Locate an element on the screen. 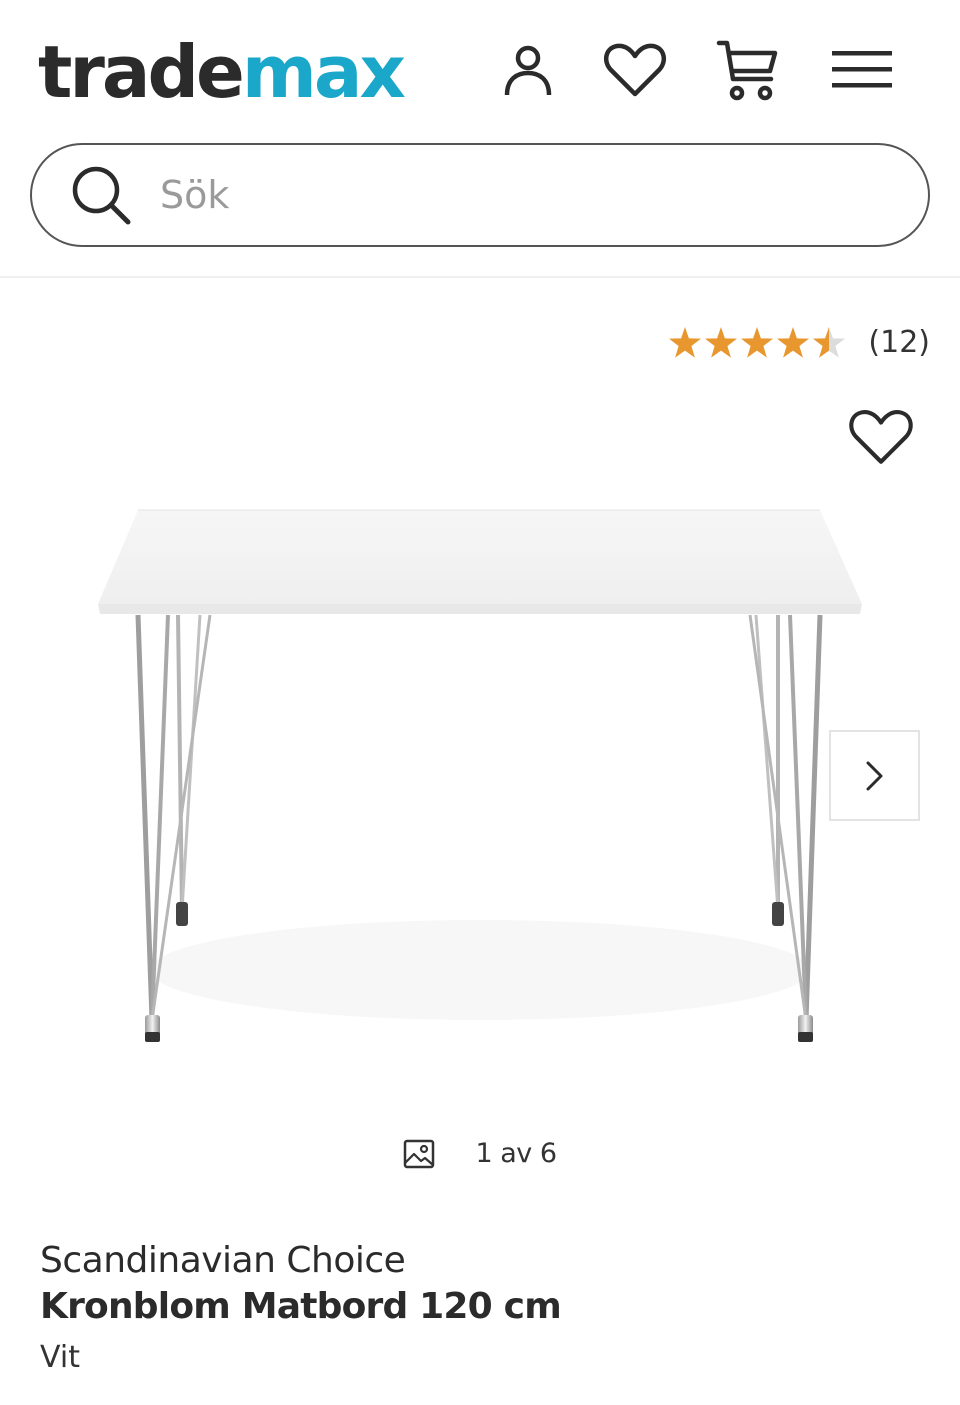 The image size is (960, 1405). logo-text-max: max is located at coordinates (323, 72).